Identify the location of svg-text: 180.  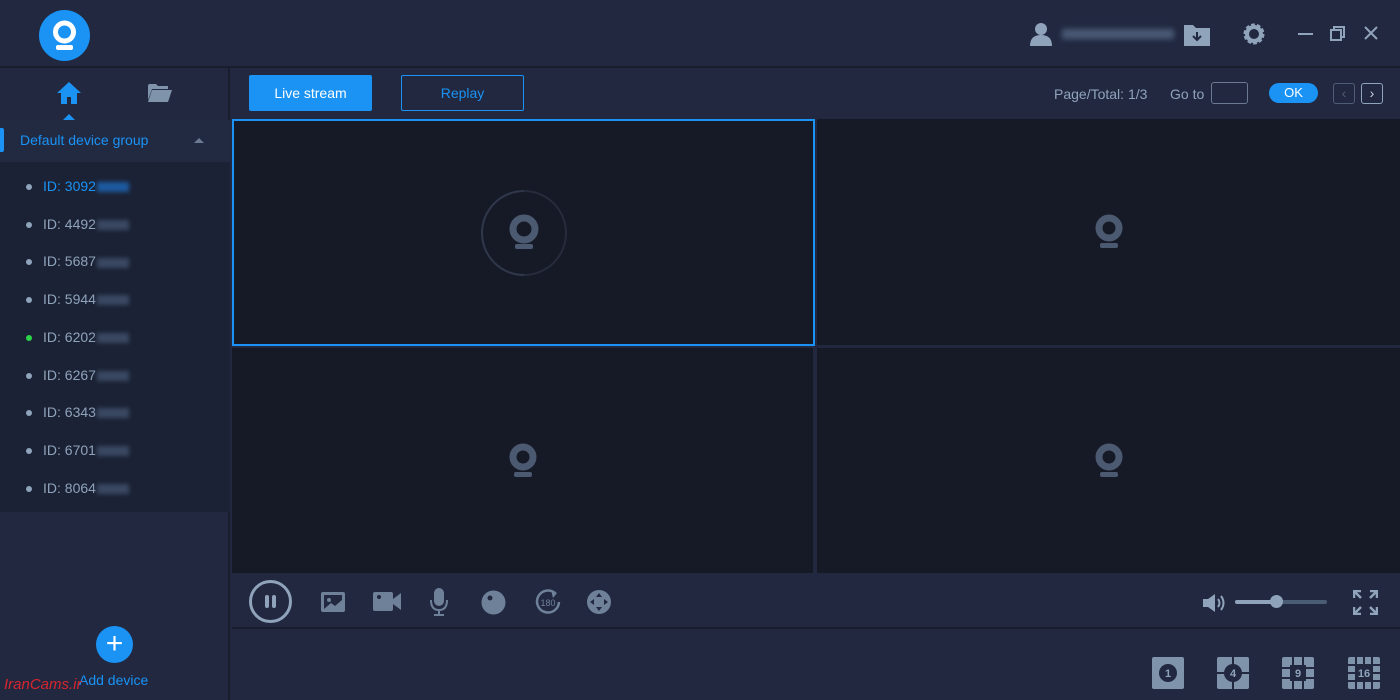
(547, 603).